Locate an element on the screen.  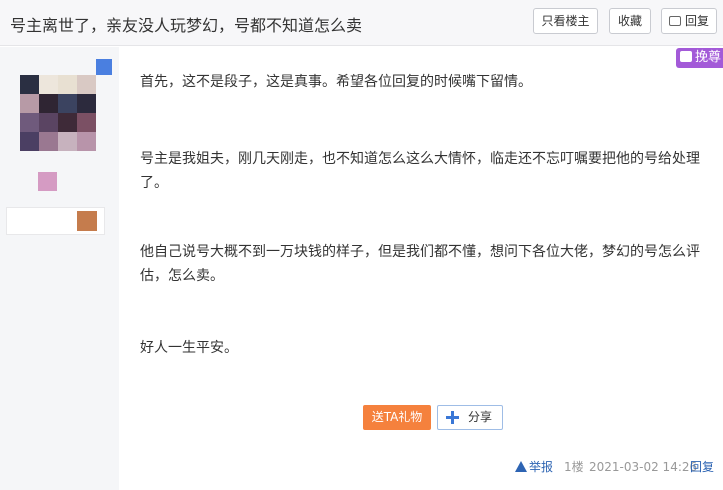
collect-button: 收藏 is located at coordinates (630, 21).